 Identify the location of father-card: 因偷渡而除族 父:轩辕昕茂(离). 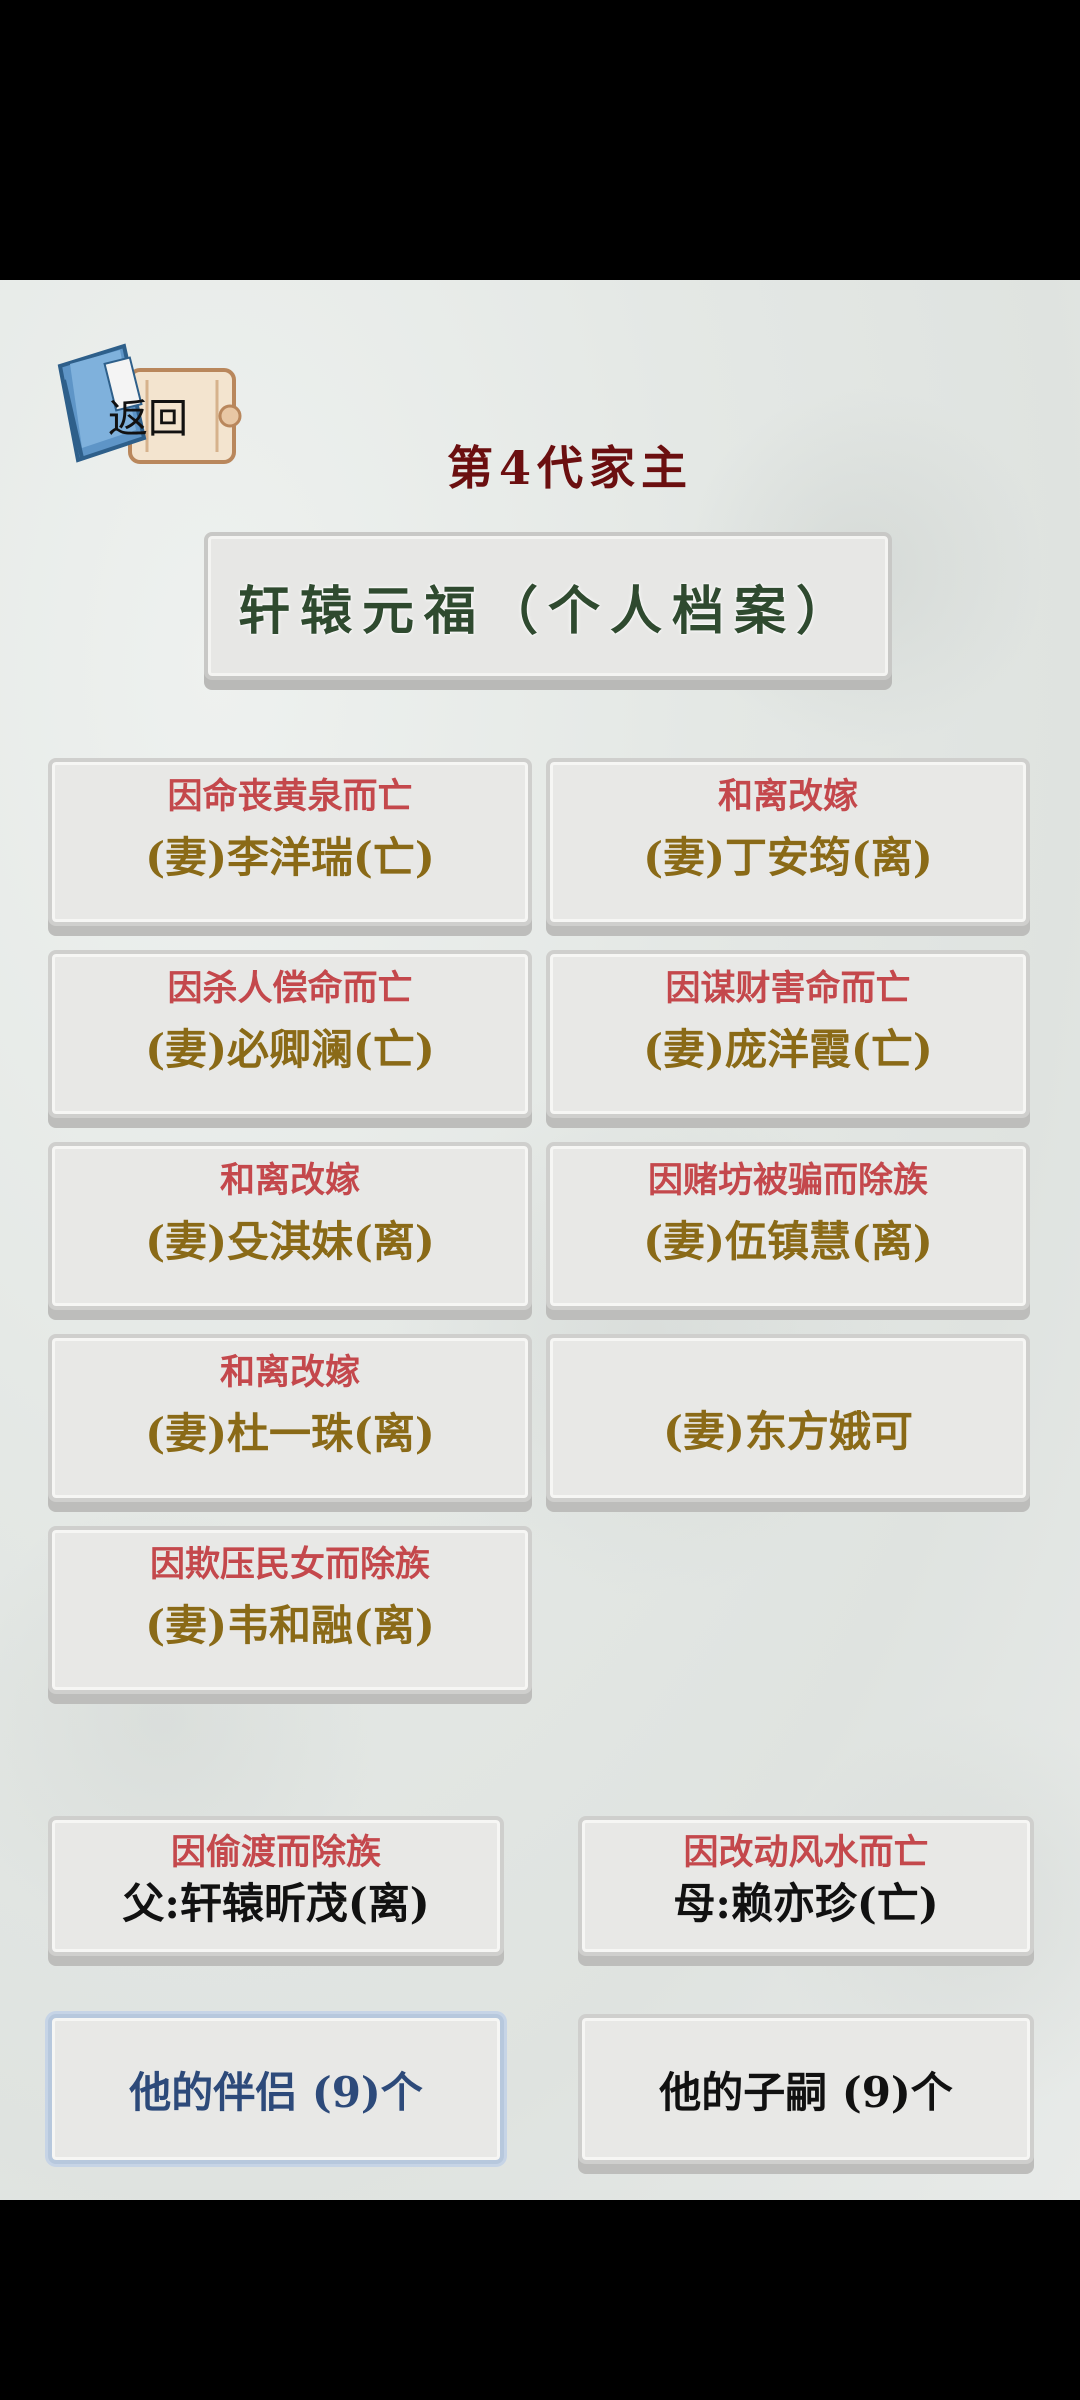
(276, 1886).